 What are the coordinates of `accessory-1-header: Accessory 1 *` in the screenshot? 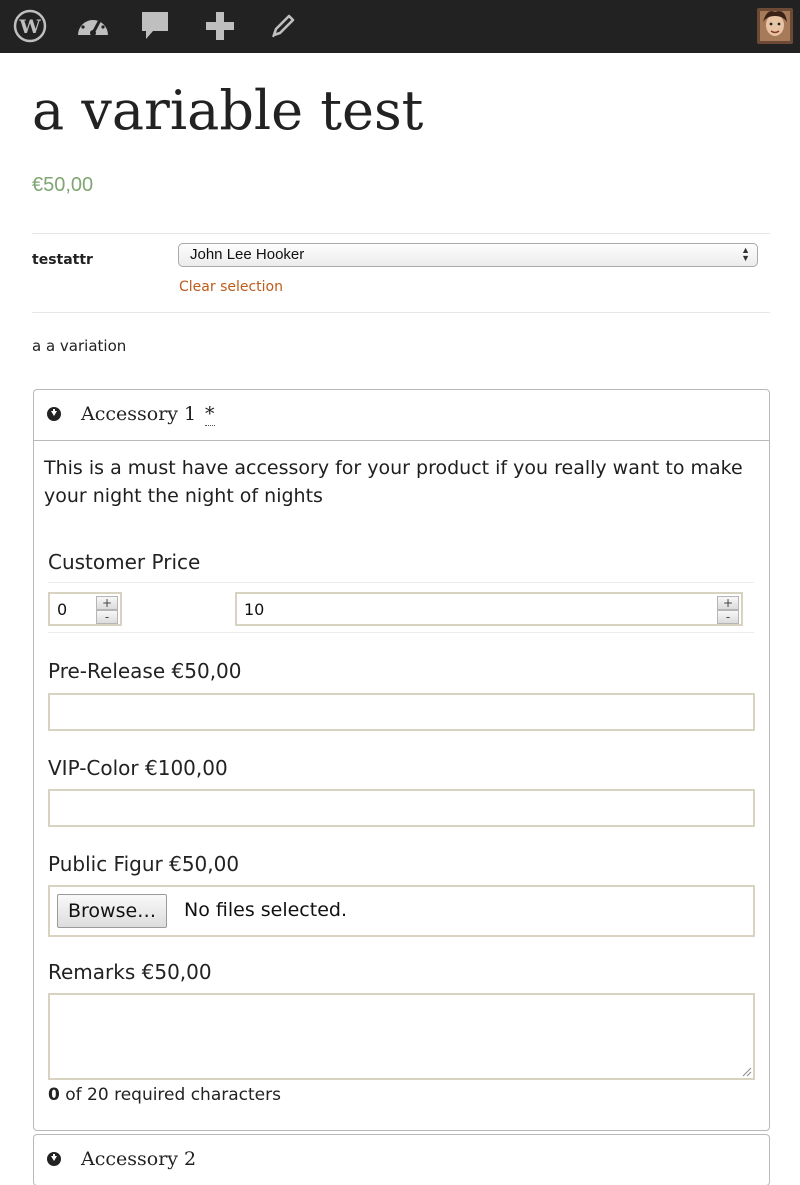 It's located at (401, 415).